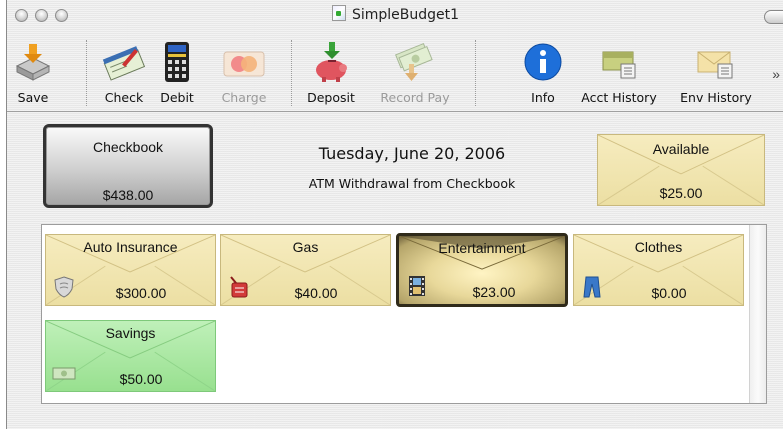 This screenshot has height=429, width=783. I want to click on info-icon, so click(543, 62).